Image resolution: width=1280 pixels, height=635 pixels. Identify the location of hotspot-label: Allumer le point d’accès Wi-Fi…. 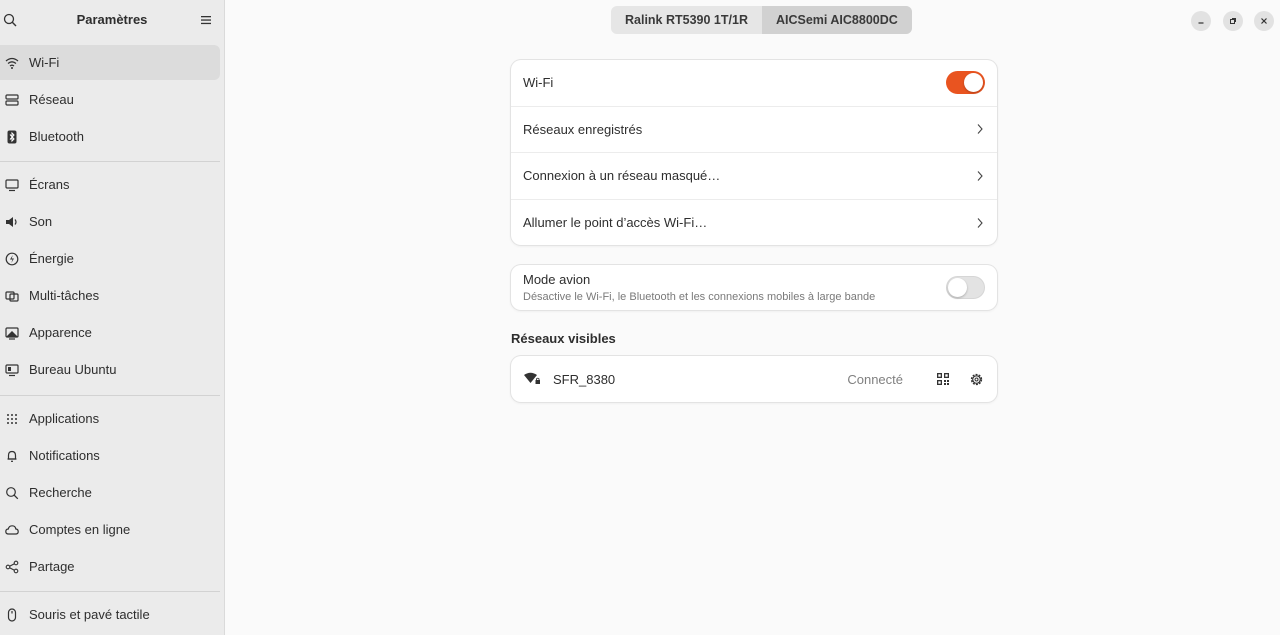
(615, 223).